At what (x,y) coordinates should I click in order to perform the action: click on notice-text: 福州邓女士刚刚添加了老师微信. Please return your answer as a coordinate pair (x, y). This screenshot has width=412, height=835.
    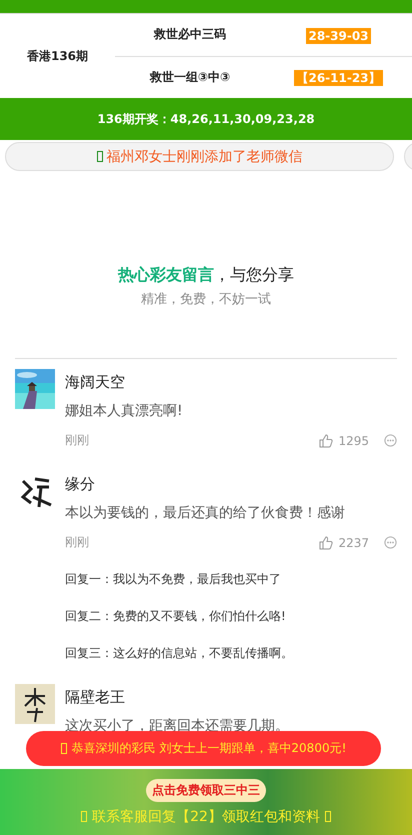
    Looking at the image, I should click on (204, 157).